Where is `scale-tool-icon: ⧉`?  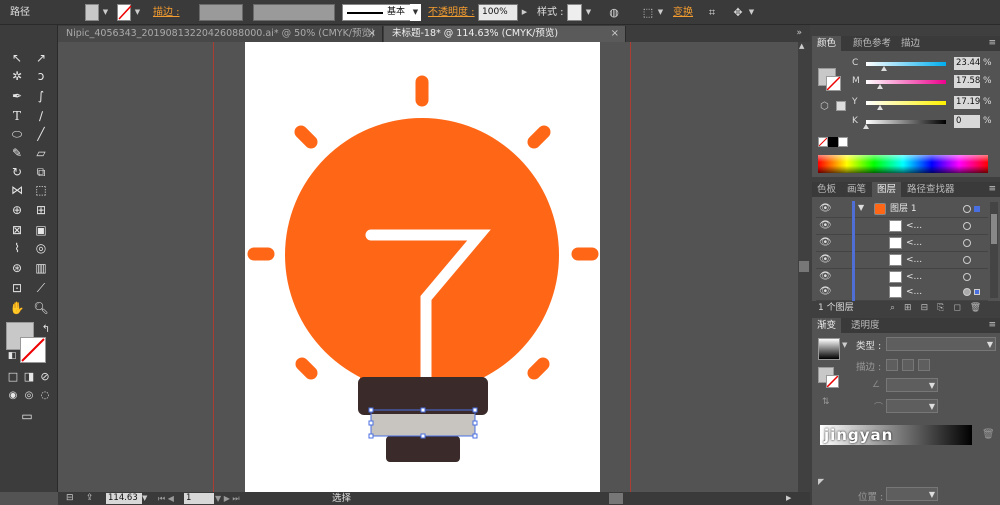
scale-tool-icon: ⧉ is located at coordinates (41, 172).